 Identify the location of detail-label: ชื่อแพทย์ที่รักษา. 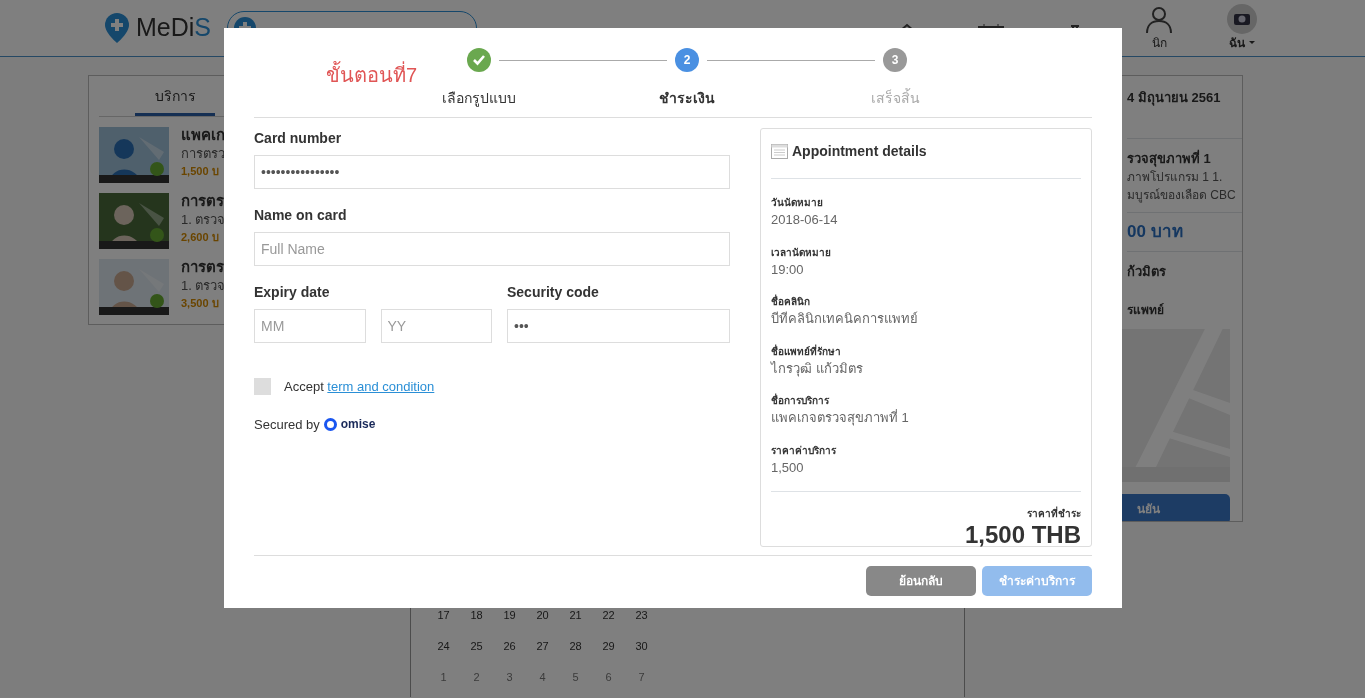
(806, 351).